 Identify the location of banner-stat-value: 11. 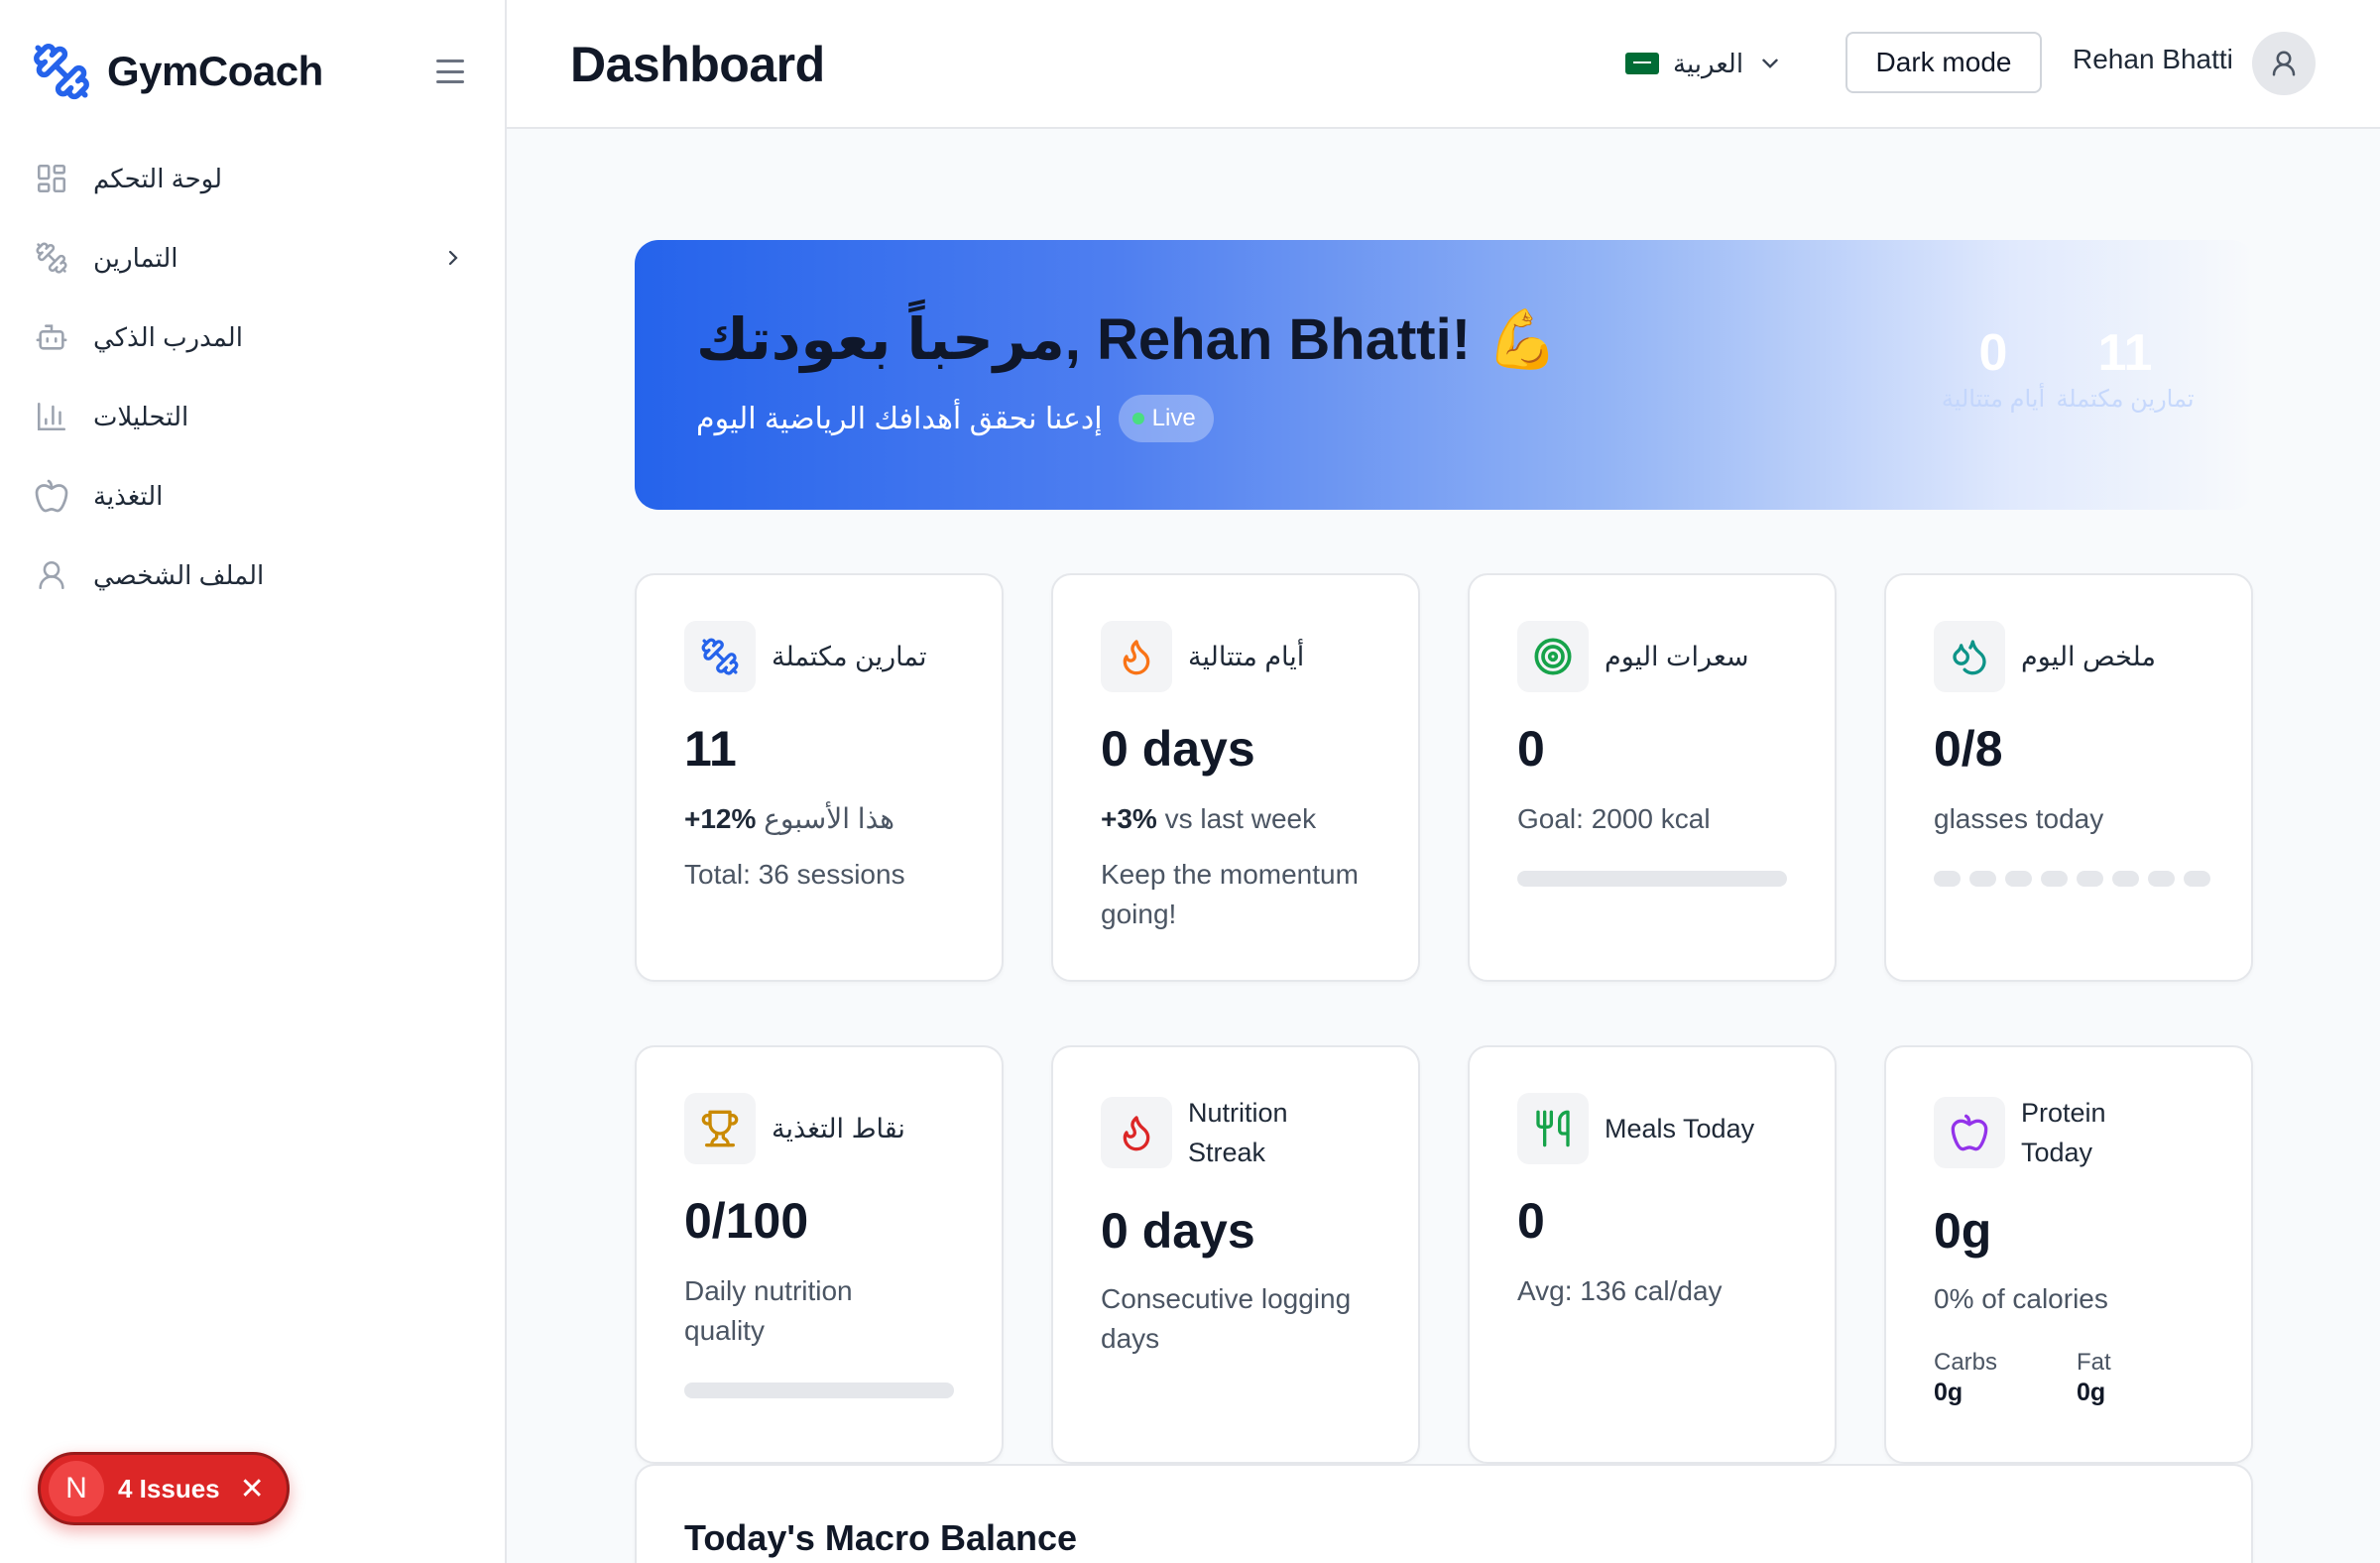
(2125, 353).